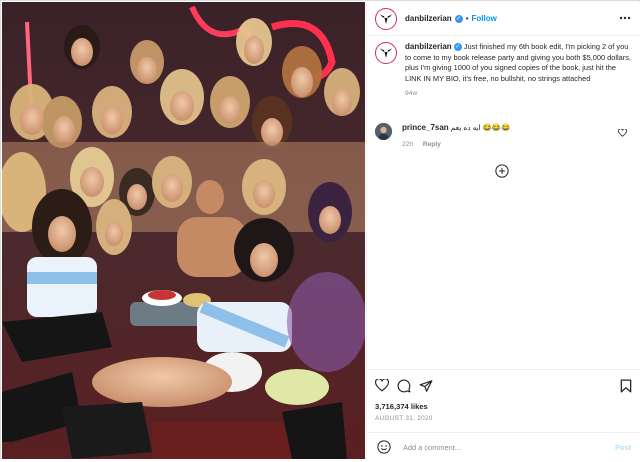 Image resolution: width=640 pixels, height=462 pixels. What do you see at coordinates (428, 18) in the screenshot?
I see `header-username: danbilzerian` at bounding box center [428, 18].